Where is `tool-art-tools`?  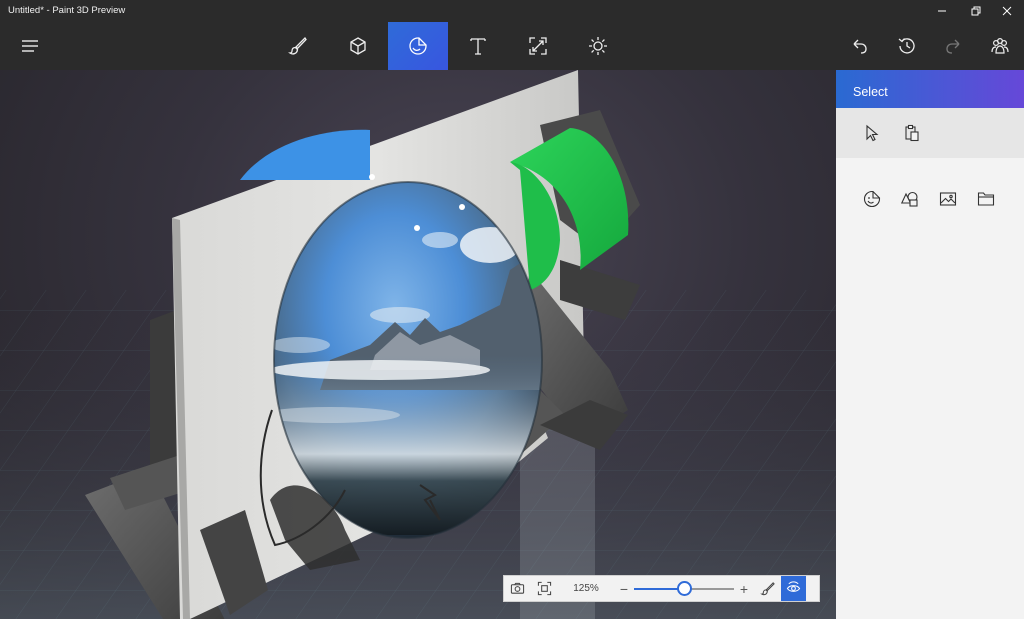
tool-art-tools is located at coordinates (298, 46).